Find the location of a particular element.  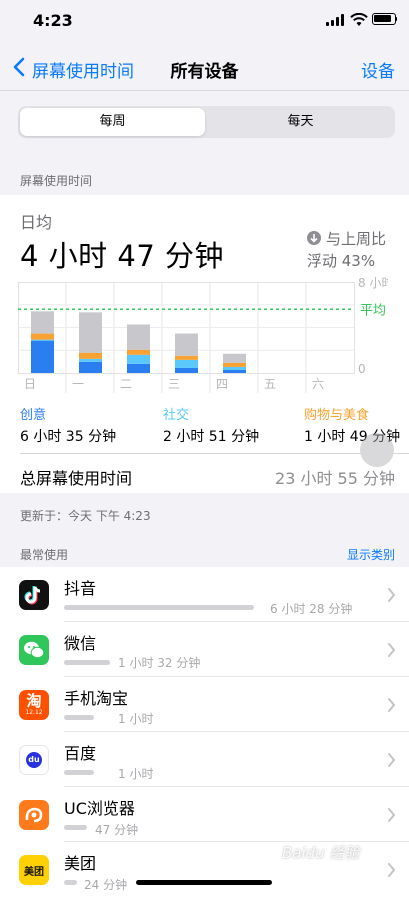

taobao-badge: 12.12 is located at coordinates (34, 712).